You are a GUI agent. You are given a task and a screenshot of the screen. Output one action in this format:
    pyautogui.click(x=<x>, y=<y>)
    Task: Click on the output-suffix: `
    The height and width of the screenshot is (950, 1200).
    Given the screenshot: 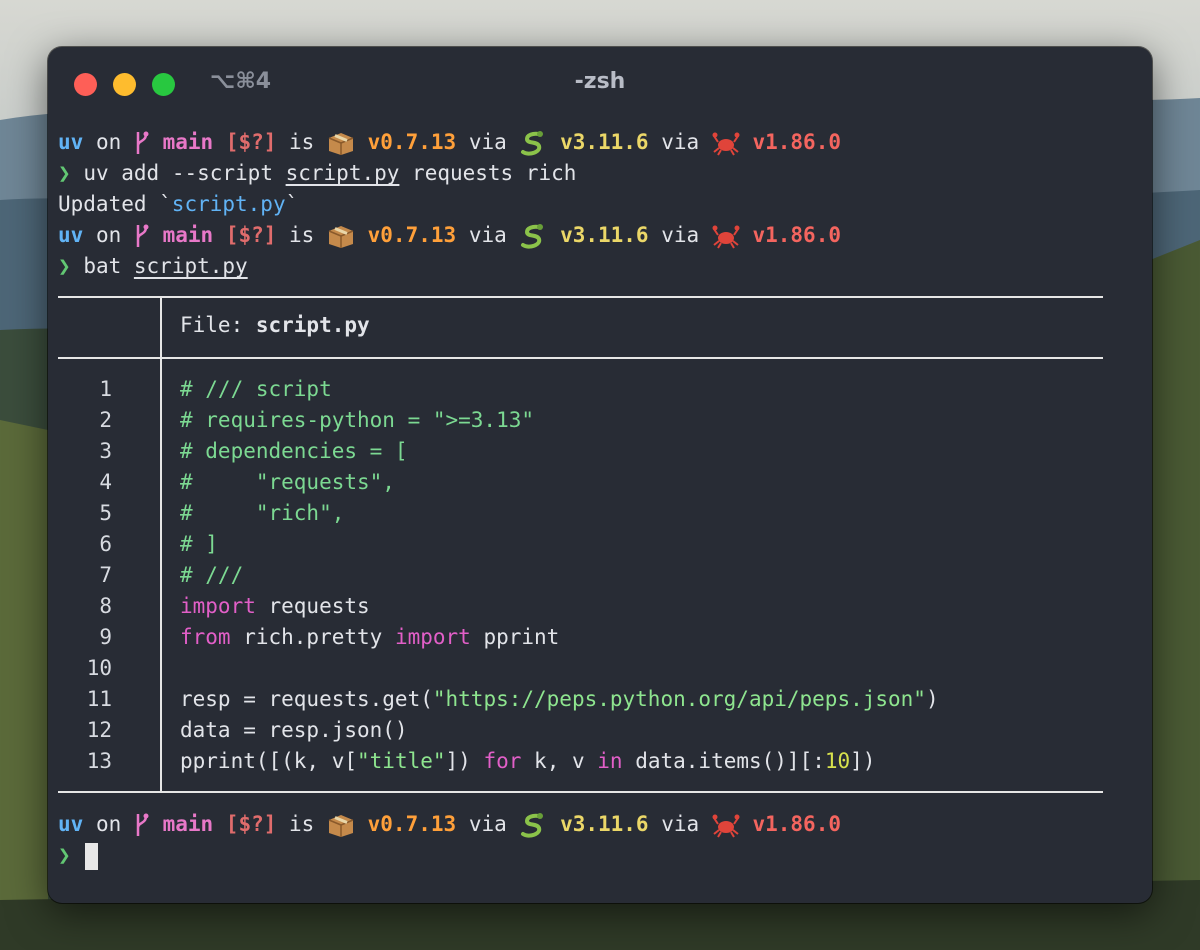 What is the action you would take?
    pyautogui.click(x=292, y=204)
    